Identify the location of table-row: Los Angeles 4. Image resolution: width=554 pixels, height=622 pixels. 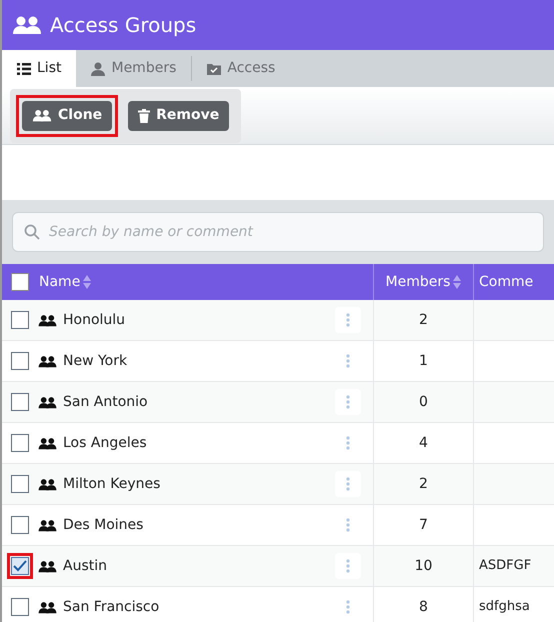
(278, 443).